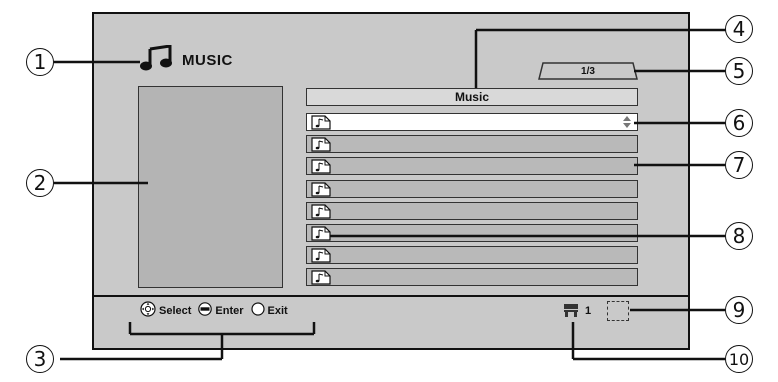 This screenshot has width=778, height=382. Describe the element at coordinates (739, 236) in the screenshot. I see `callout-8: 8` at that location.